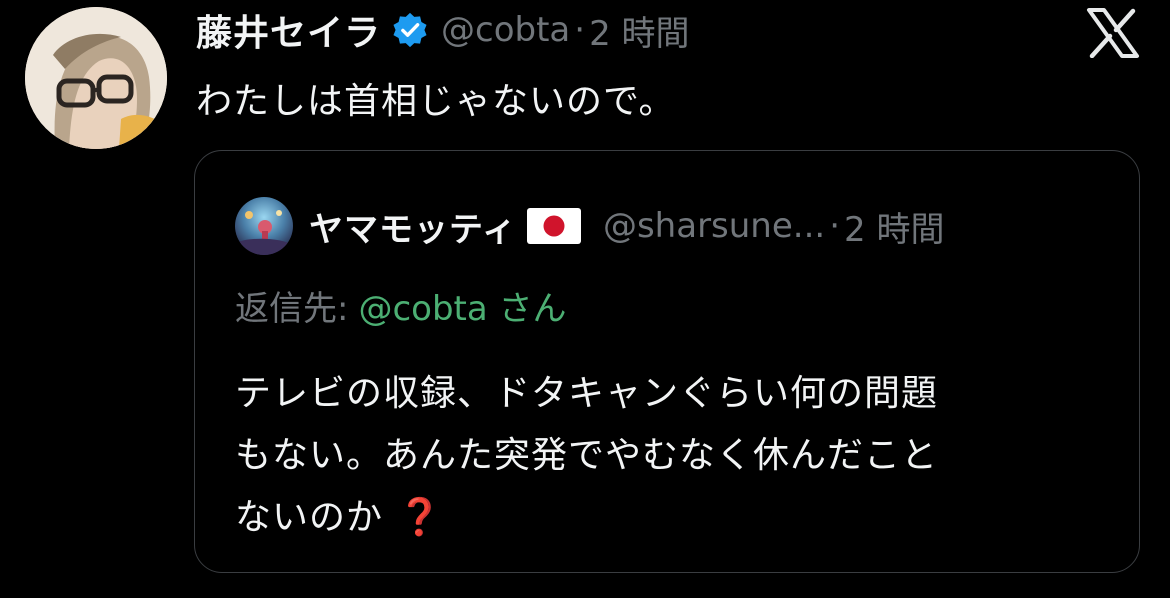  I want to click on reply-to-label: 返信先:, so click(292, 309).